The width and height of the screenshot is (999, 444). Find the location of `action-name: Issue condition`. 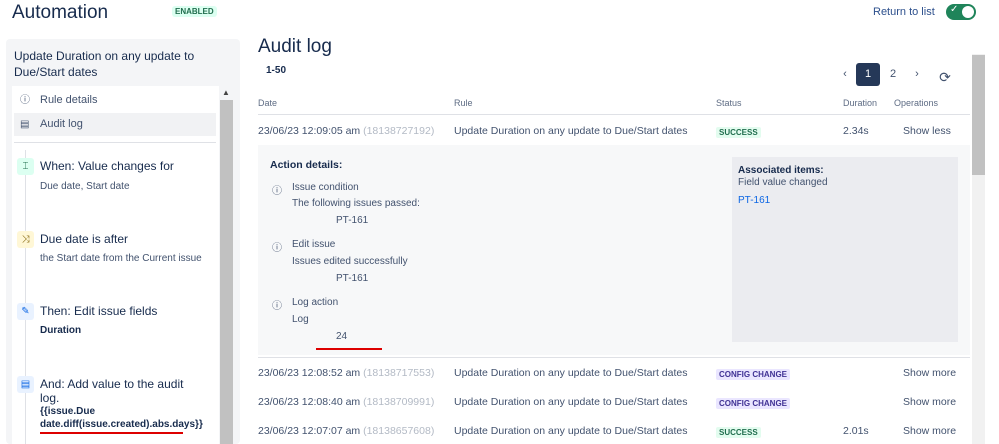

action-name: Issue condition is located at coordinates (325, 187).